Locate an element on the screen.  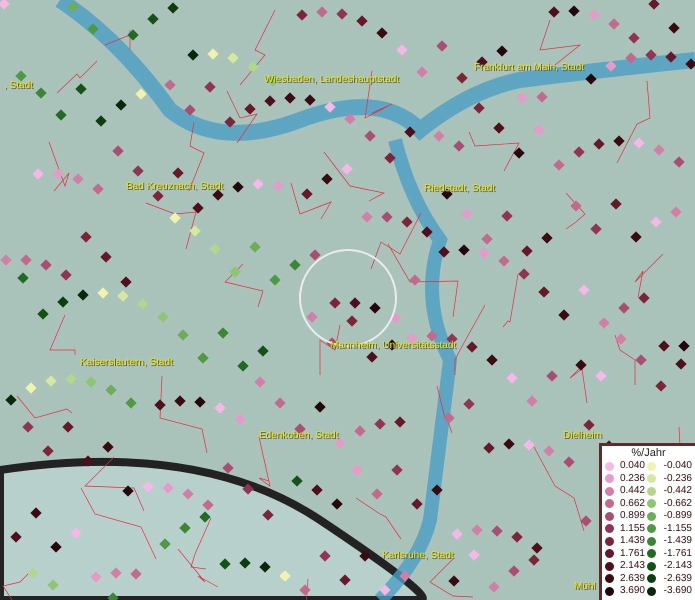
legend-value: -0.442 is located at coordinates (677, 491).